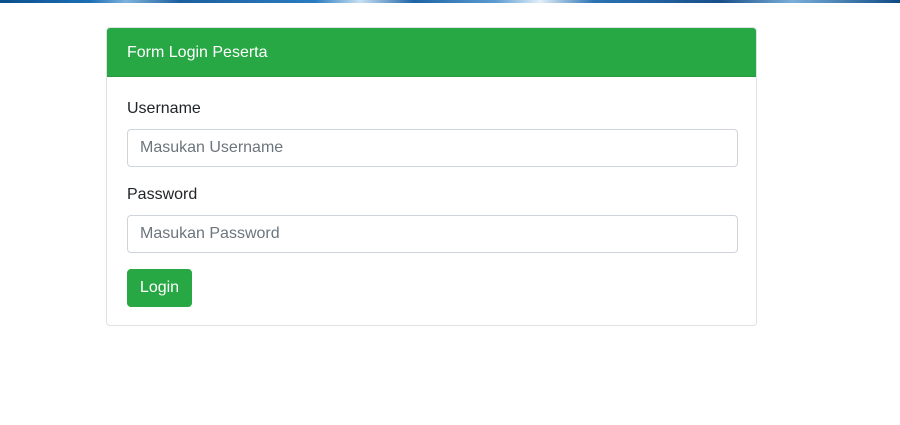 Image resolution: width=900 pixels, height=425 pixels. I want to click on password-input, so click(432, 234).